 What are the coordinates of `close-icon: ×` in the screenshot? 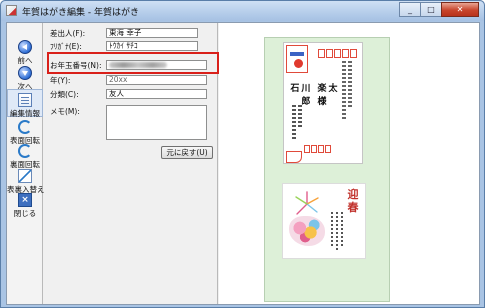 It's located at (25, 200).